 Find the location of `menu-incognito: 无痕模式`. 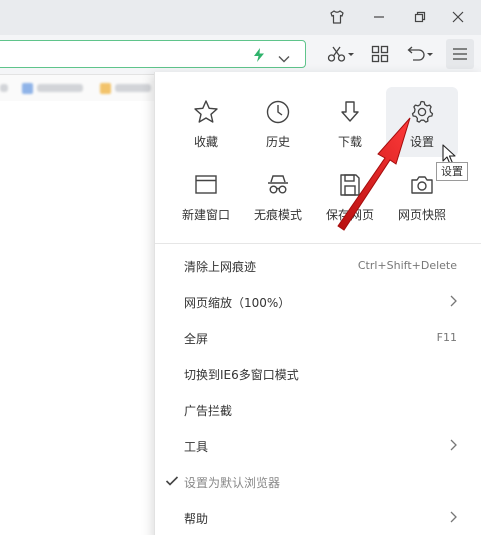

menu-incognito: 无痕模式 is located at coordinates (278, 195).